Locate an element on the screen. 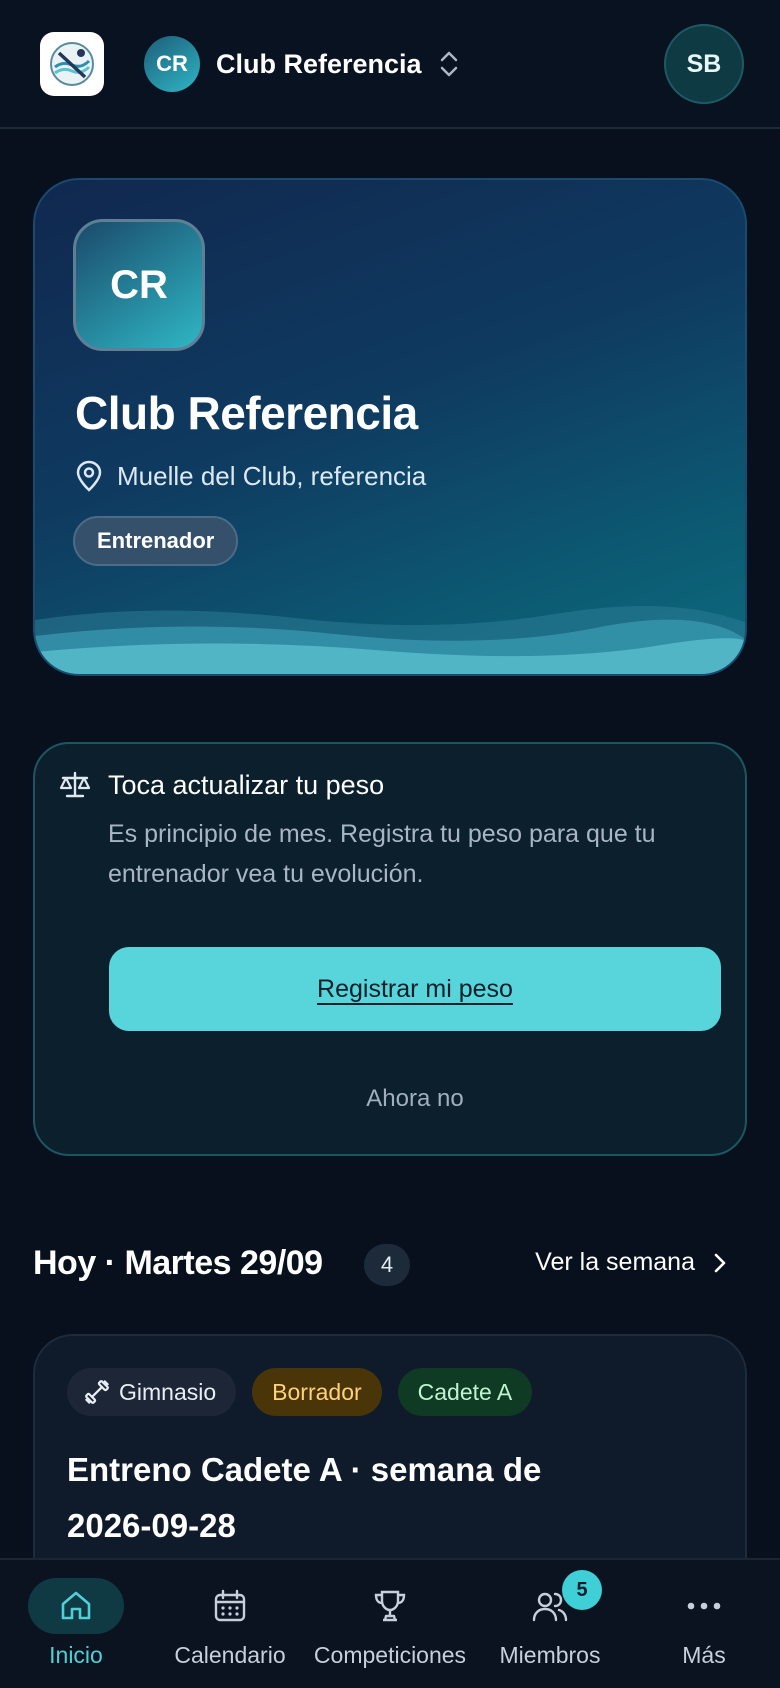  today-section-header: Hoy · Martes 29/09 4 Ver la semana is located at coordinates (390, 1265).